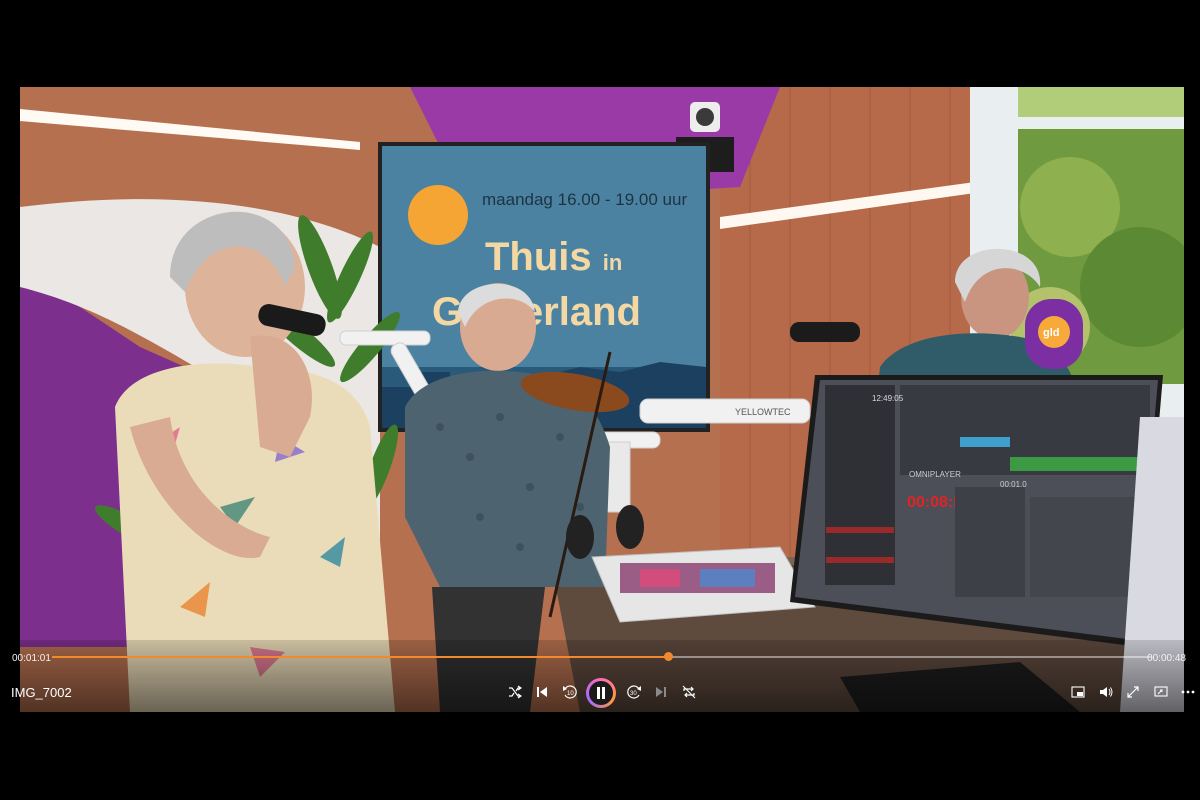 The width and height of the screenshot is (1200, 800). I want to click on tv-title-line1: Thuis in, so click(553, 257).